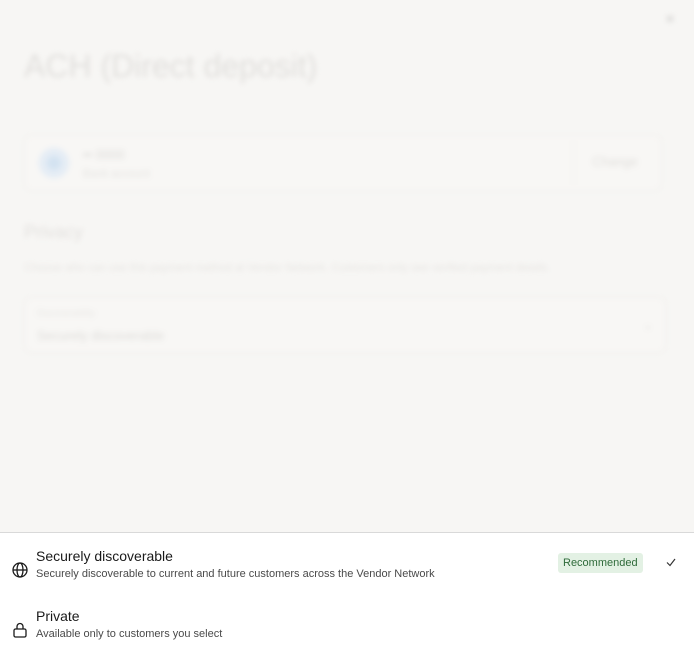 The height and width of the screenshot is (665, 694). I want to click on checkmark-icon, so click(671, 562).